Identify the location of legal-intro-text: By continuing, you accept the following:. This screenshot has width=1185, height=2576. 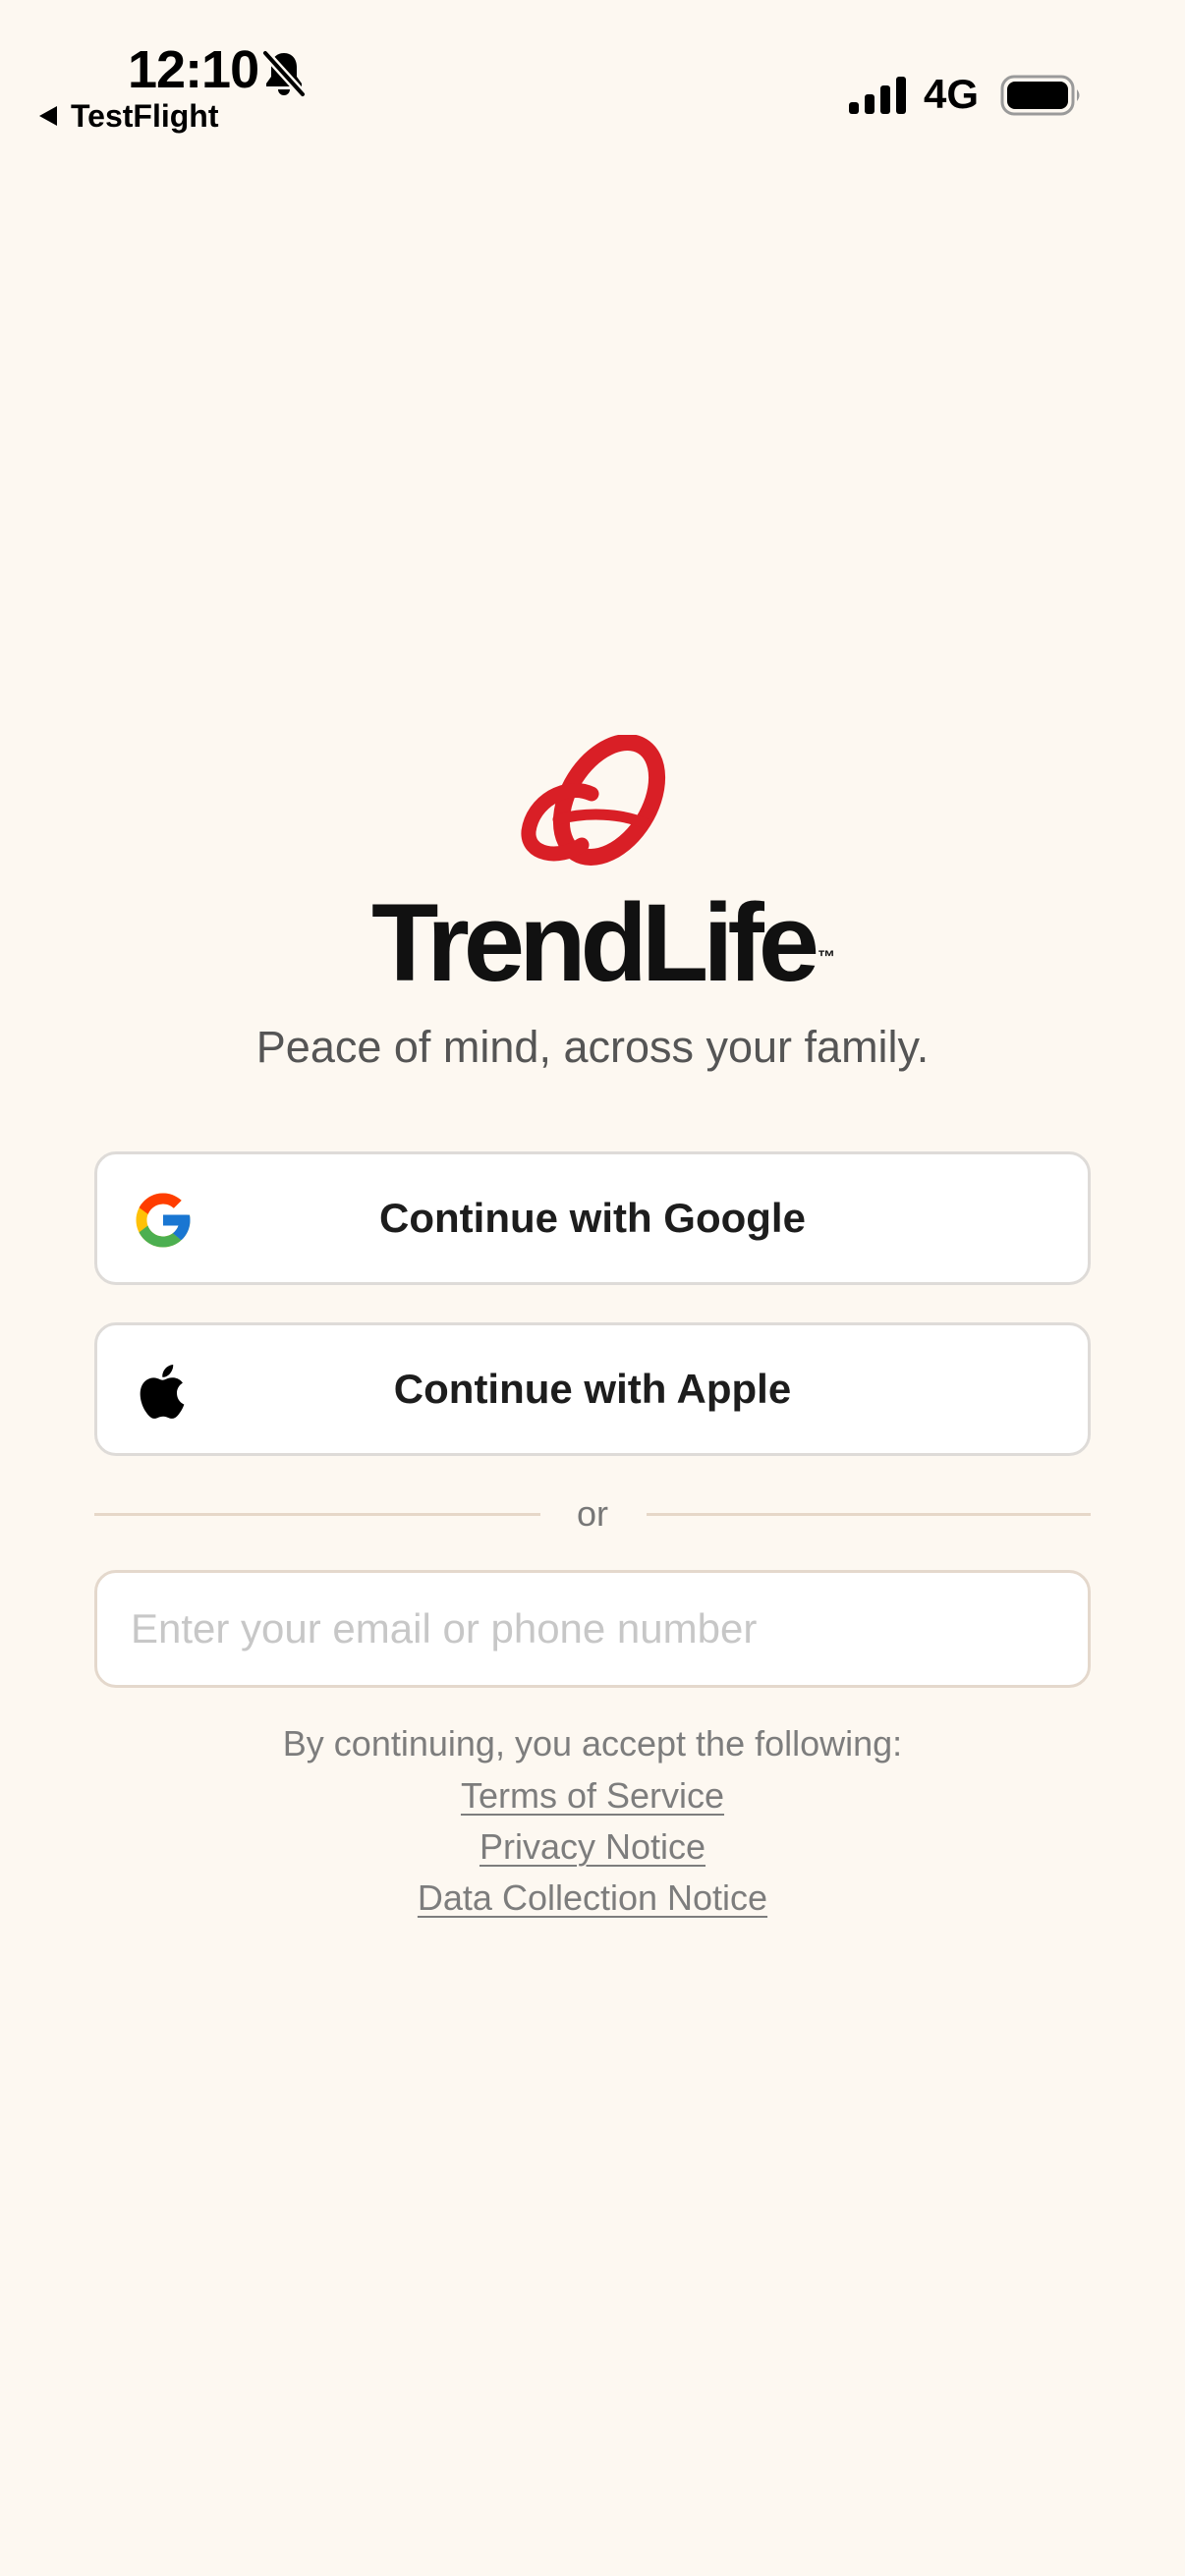
(592, 1743).